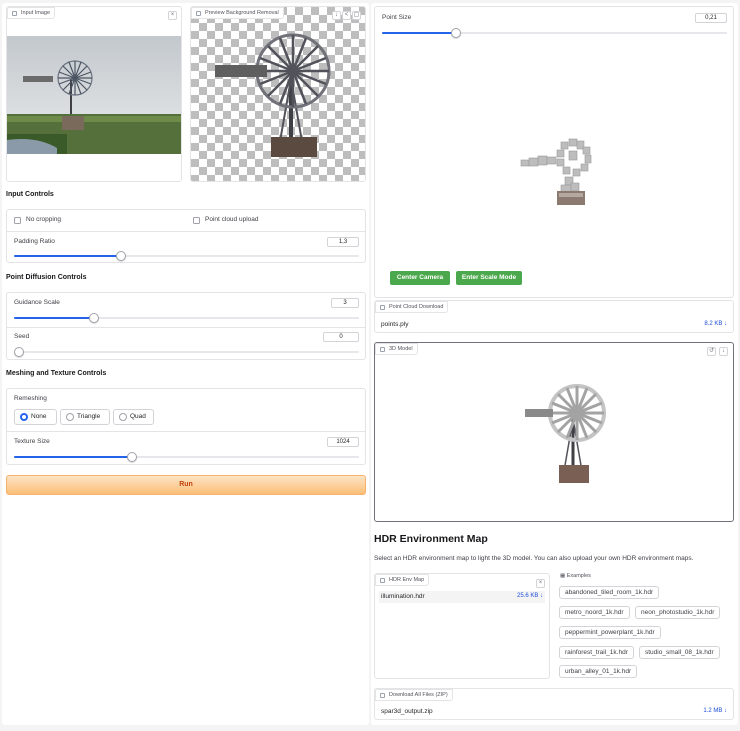  I want to click on remeshing-label: Remeshing, so click(30, 398).